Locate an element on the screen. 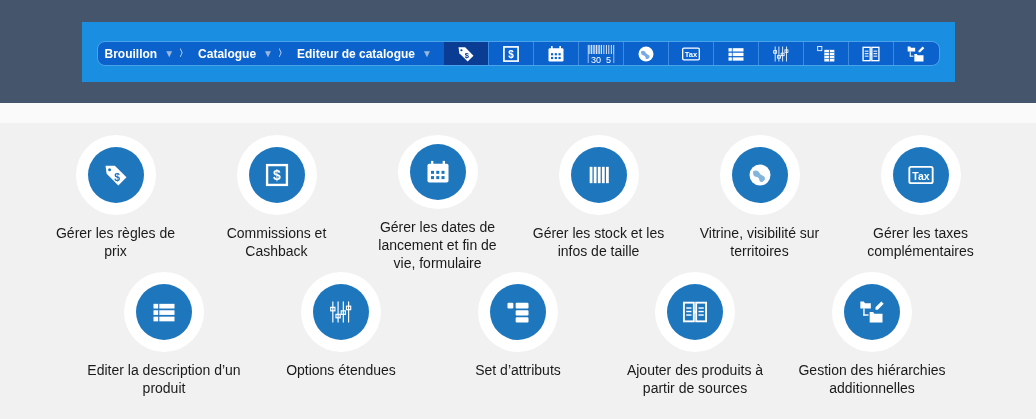 Image resolution: width=1036 pixels, height=419 pixels. toolbar-button: Tax is located at coordinates (691, 53).